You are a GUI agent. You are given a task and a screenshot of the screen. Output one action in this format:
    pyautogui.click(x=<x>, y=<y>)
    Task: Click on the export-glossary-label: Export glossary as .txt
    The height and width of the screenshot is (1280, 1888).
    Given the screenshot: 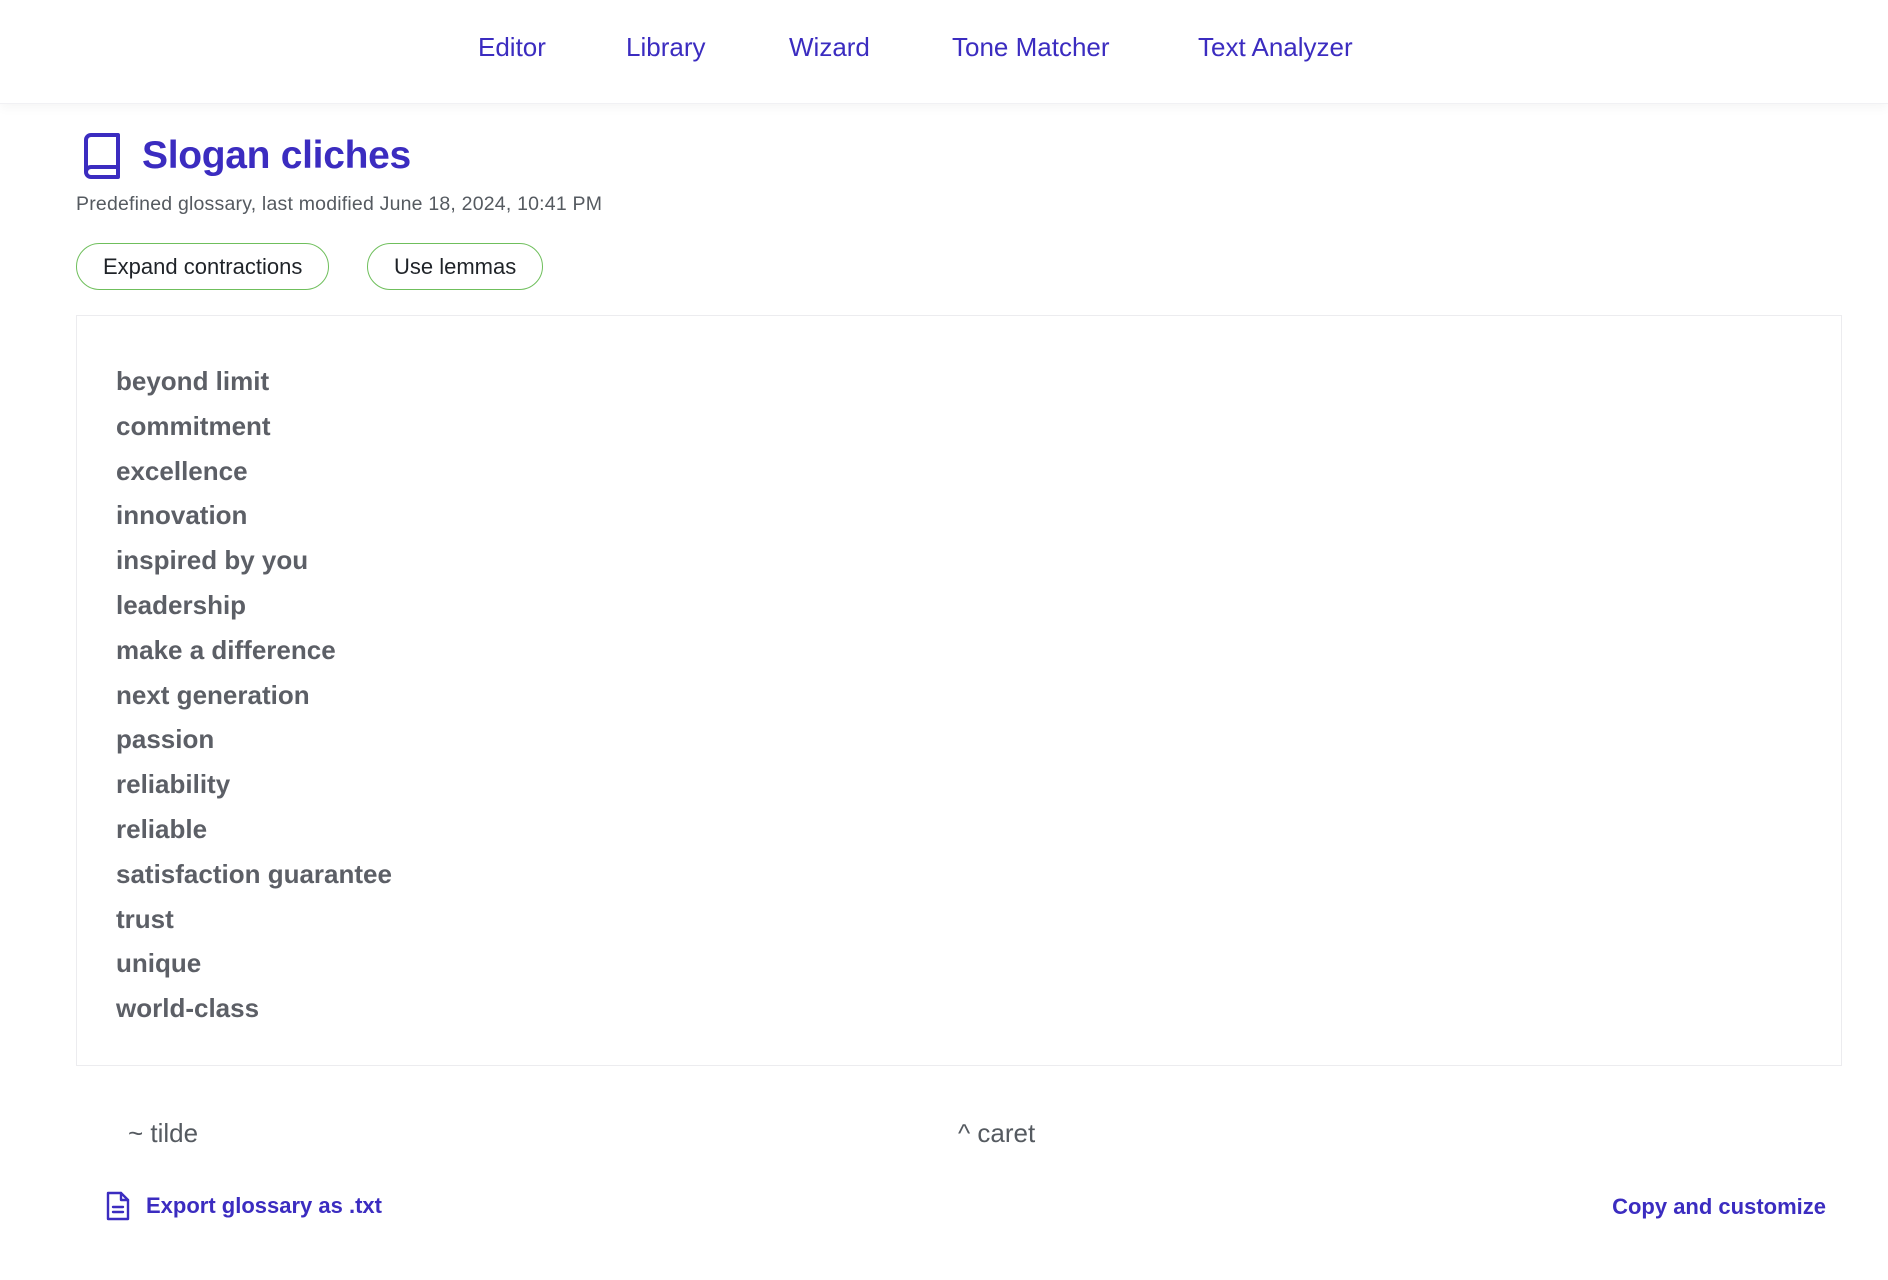 What is the action you would take?
    pyautogui.click(x=264, y=1205)
    